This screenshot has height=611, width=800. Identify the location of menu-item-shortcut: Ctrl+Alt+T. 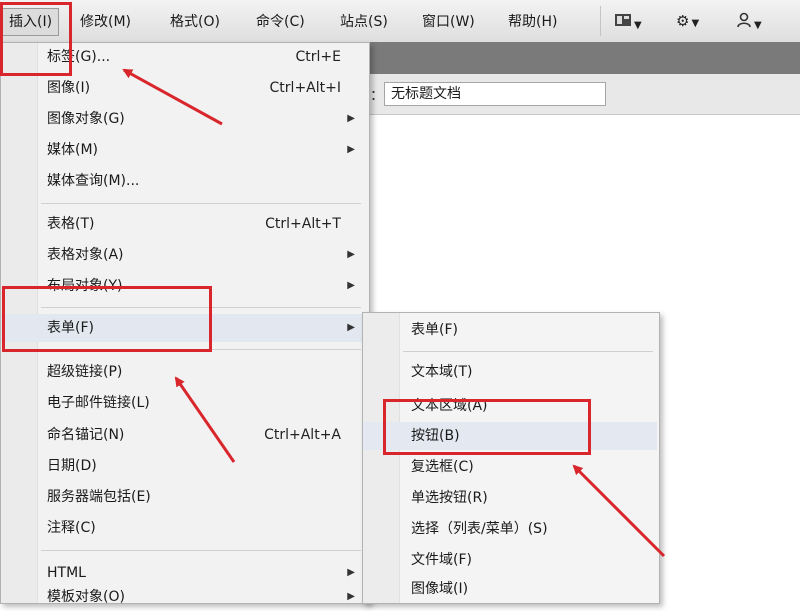
(303, 224).